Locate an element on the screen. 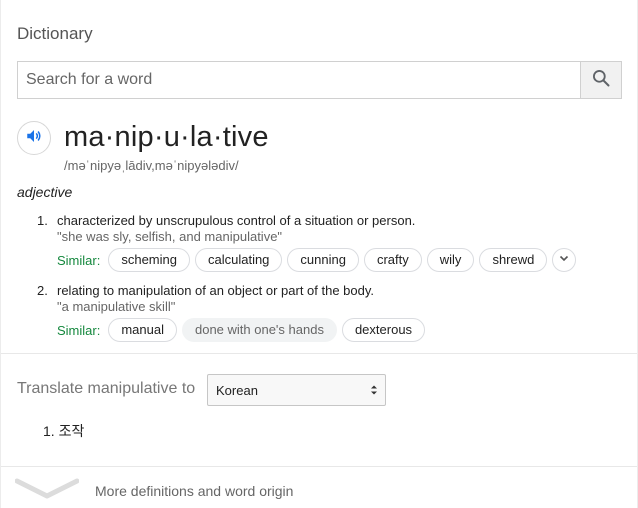 This screenshot has height=508, width=638. sense-example: "a manipulative skill" is located at coordinates (116, 306).